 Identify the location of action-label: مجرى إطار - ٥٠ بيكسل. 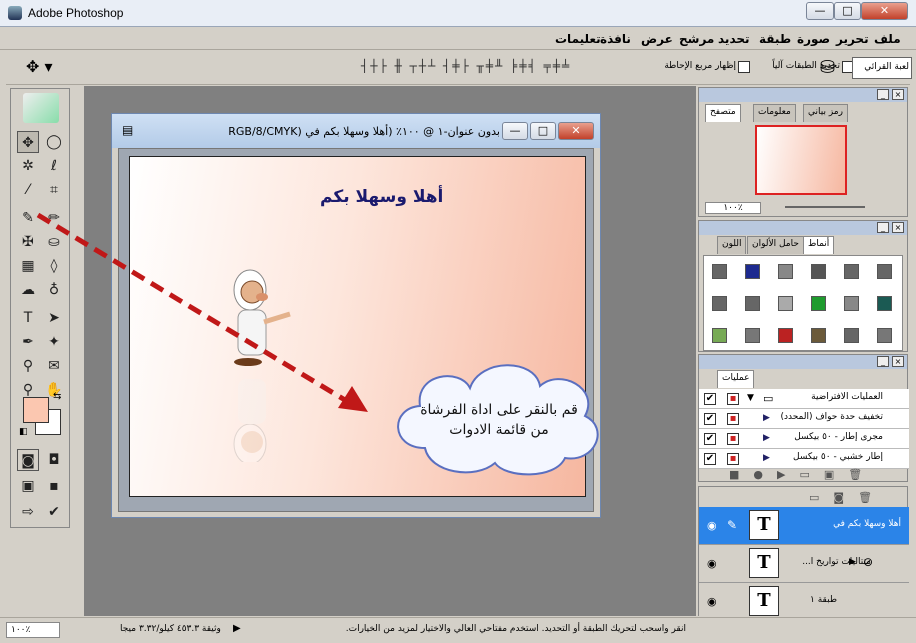
(838, 437).